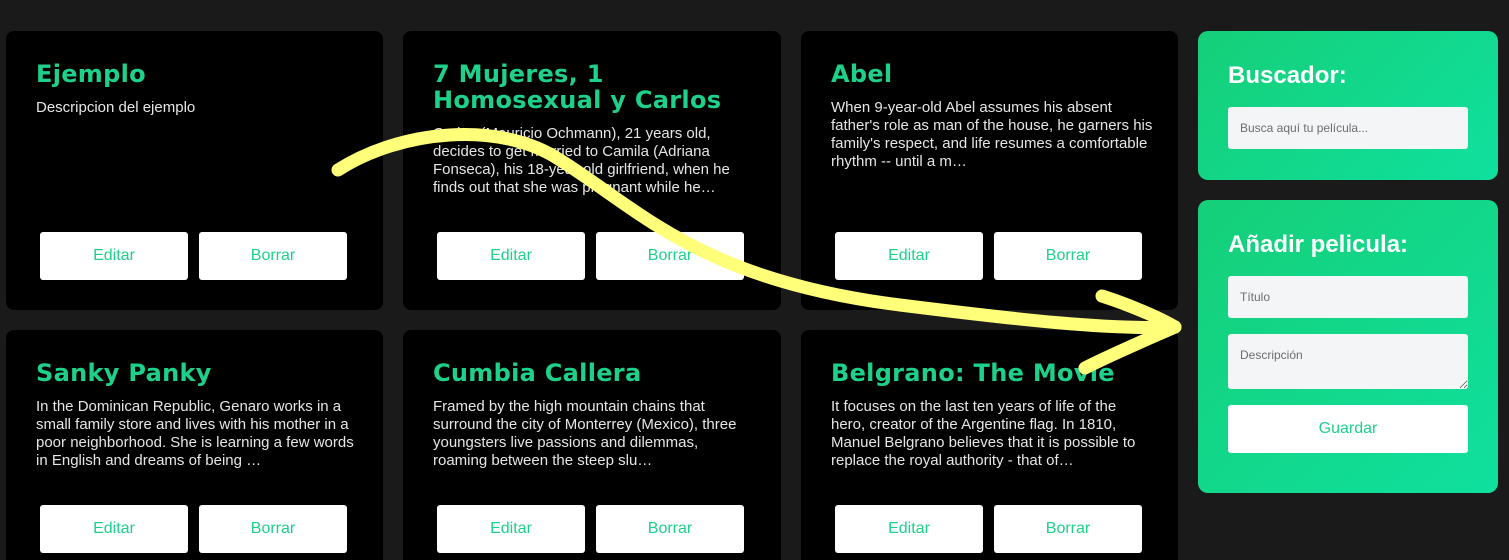 Image resolution: width=1509 pixels, height=560 pixels. I want to click on add-movie-panel: Añadir pelicula: Guardar, so click(1348, 346).